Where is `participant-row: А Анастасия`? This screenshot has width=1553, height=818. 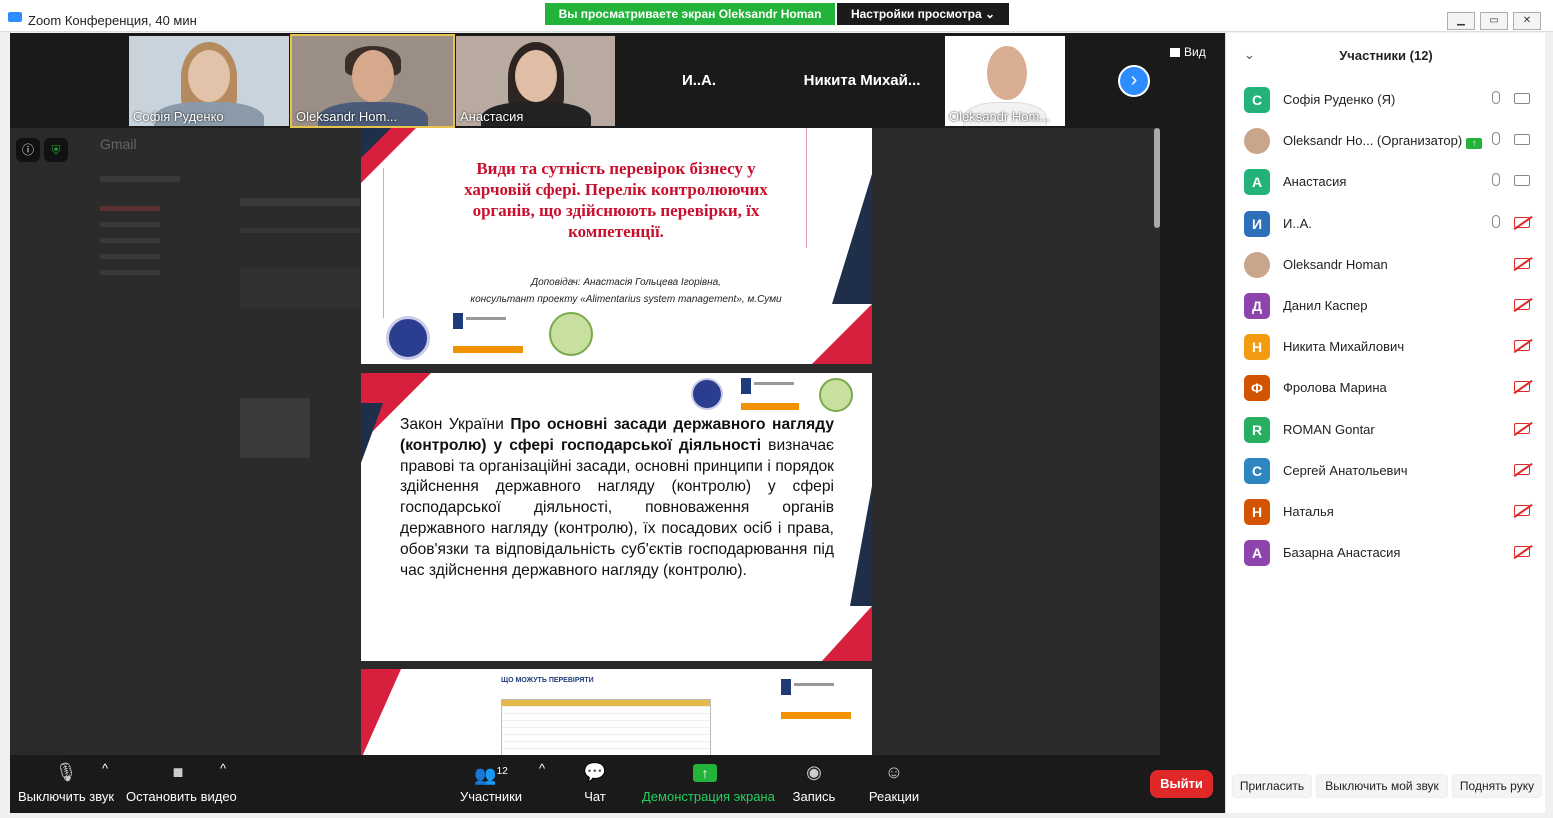 participant-row: А Анастасия is located at coordinates (1386, 181).